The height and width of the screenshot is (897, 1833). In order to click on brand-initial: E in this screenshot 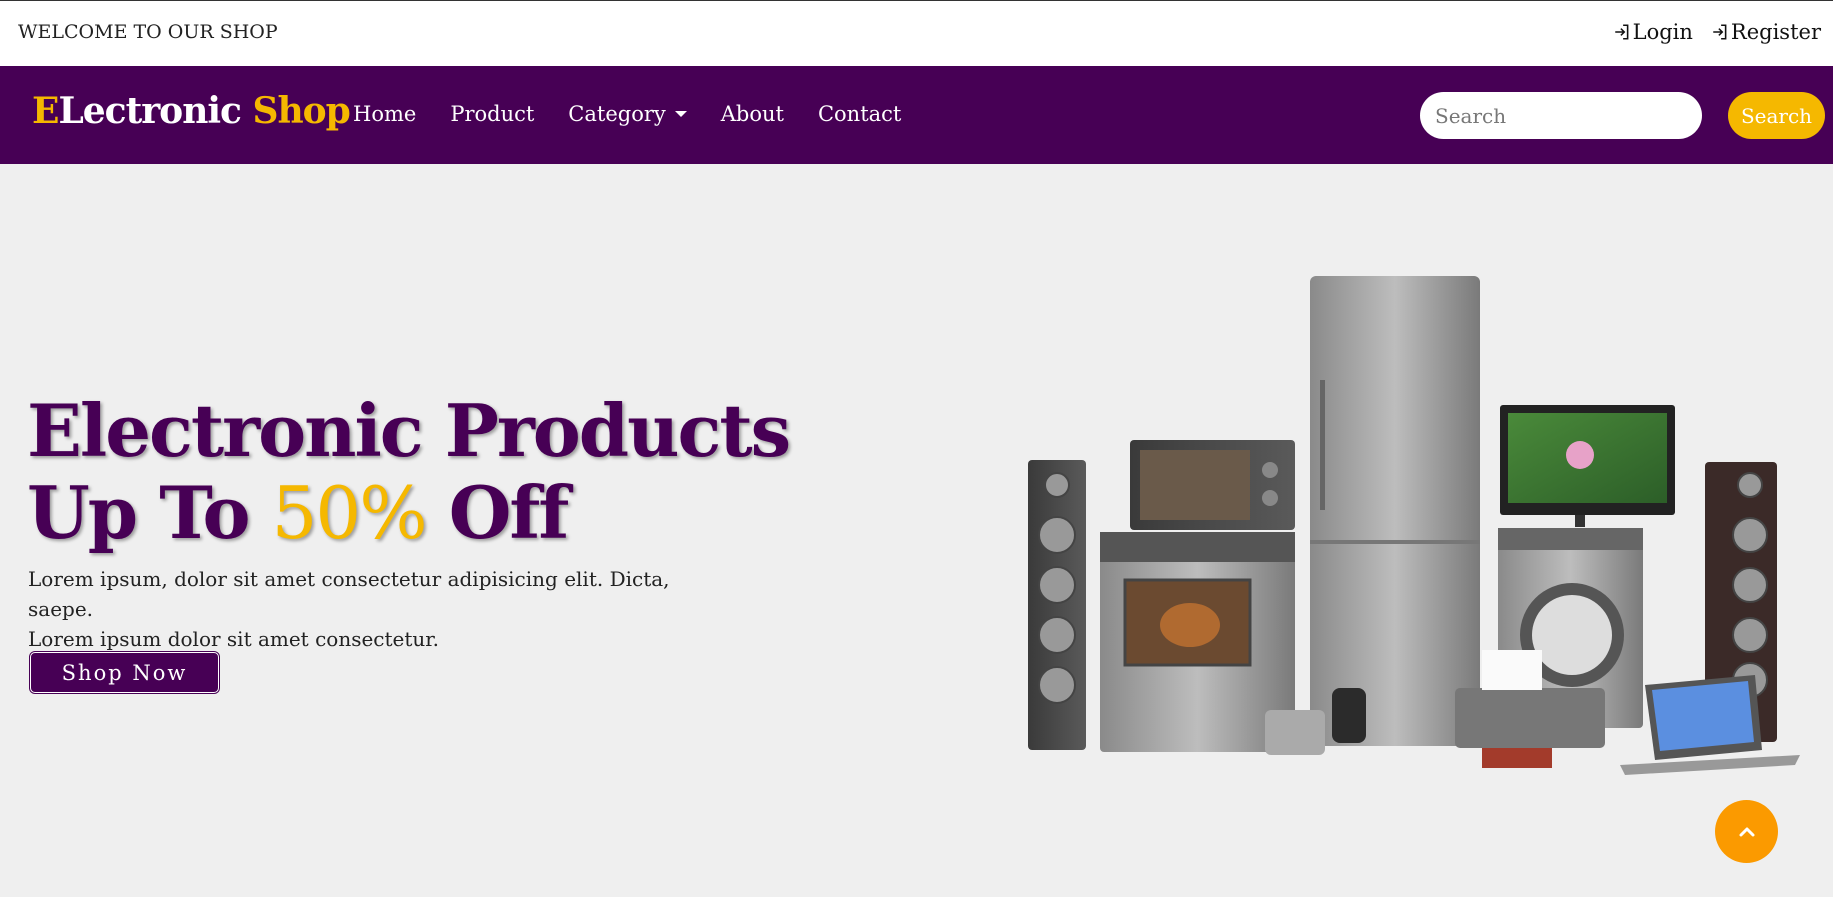, I will do `click(45, 111)`.